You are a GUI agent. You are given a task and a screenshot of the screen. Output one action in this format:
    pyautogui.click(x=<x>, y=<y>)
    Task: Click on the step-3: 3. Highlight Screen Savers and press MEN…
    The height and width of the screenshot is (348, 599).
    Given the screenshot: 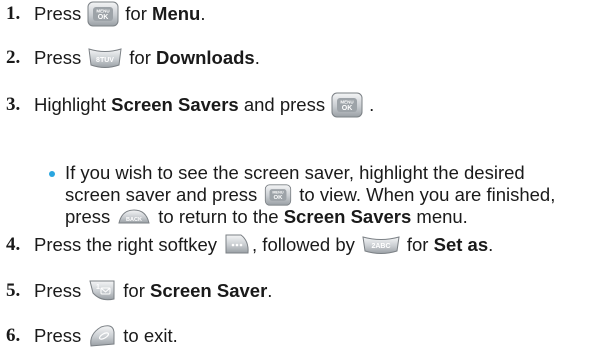 What is the action you would take?
    pyautogui.click(x=190, y=105)
    